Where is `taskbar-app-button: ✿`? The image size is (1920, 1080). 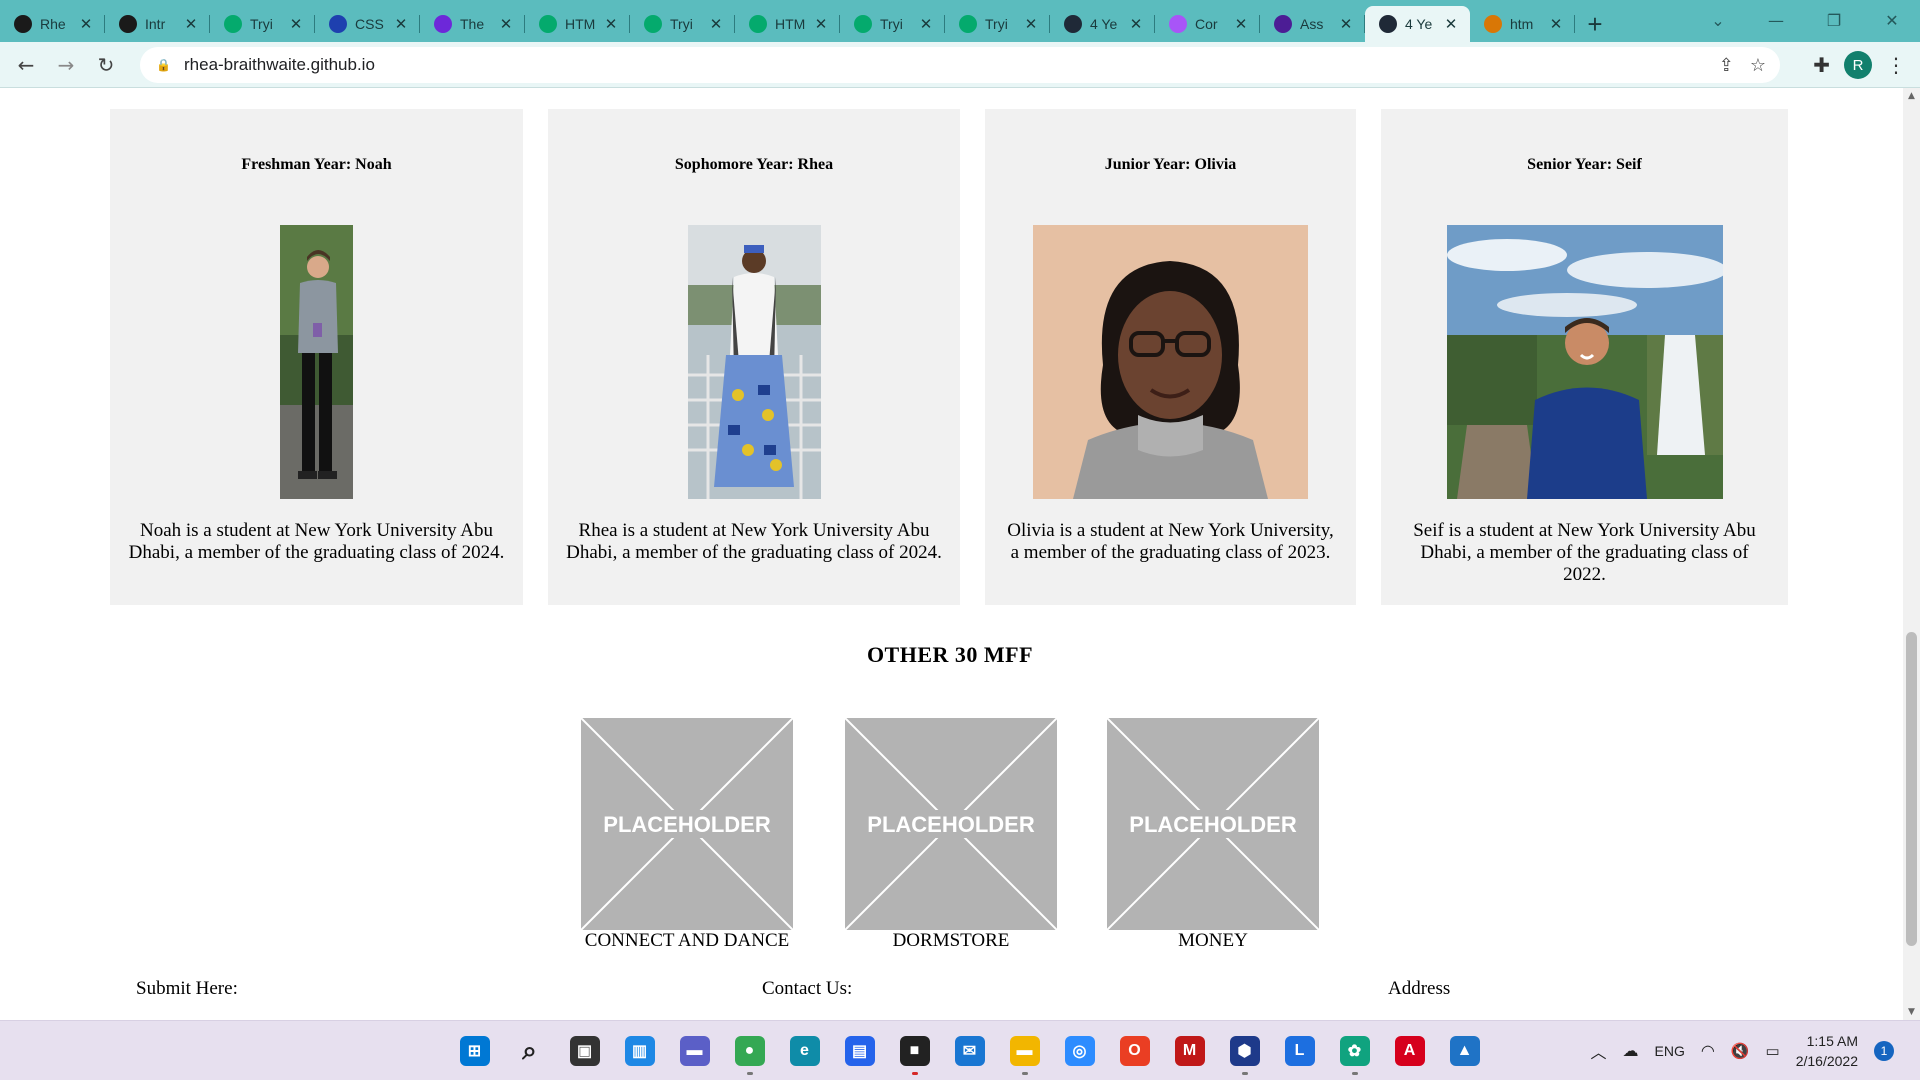
taskbar-app-button: ✿ is located at coordinates (1354, 1050).